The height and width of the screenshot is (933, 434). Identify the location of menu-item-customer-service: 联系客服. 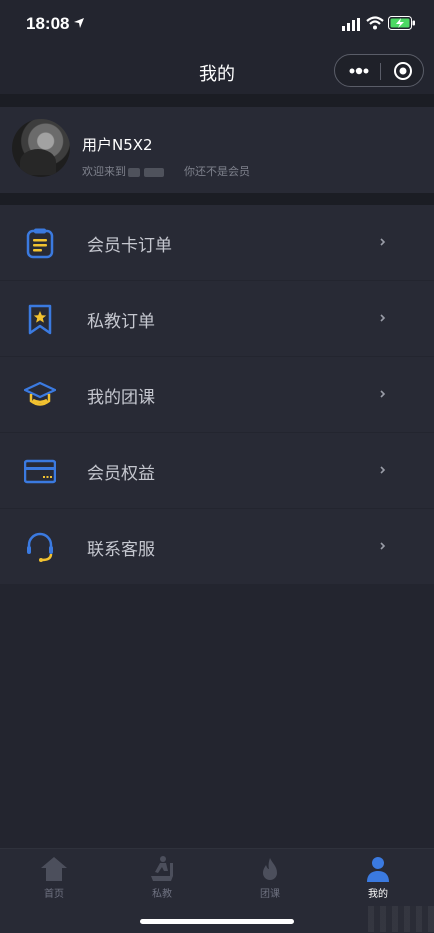
(217, 547).